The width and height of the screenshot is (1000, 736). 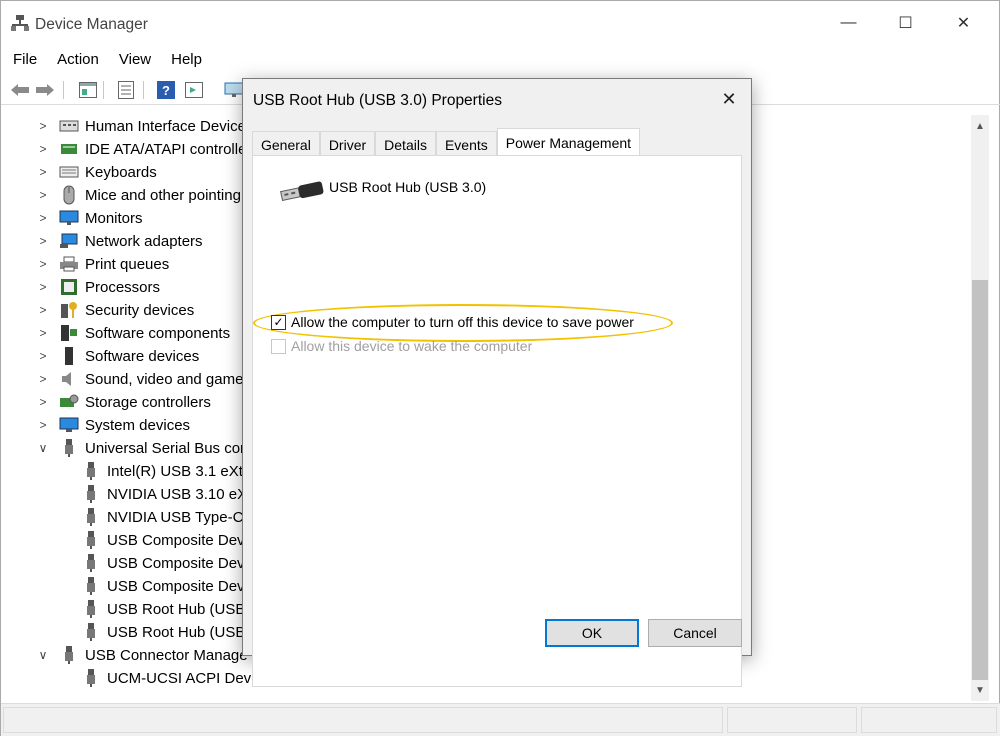 What do you see at coordinates (172, 149) in the screenshot?
I see `tree-item-label: IDE ATA/ATAPI controllers` at bounding box center [172, 149].